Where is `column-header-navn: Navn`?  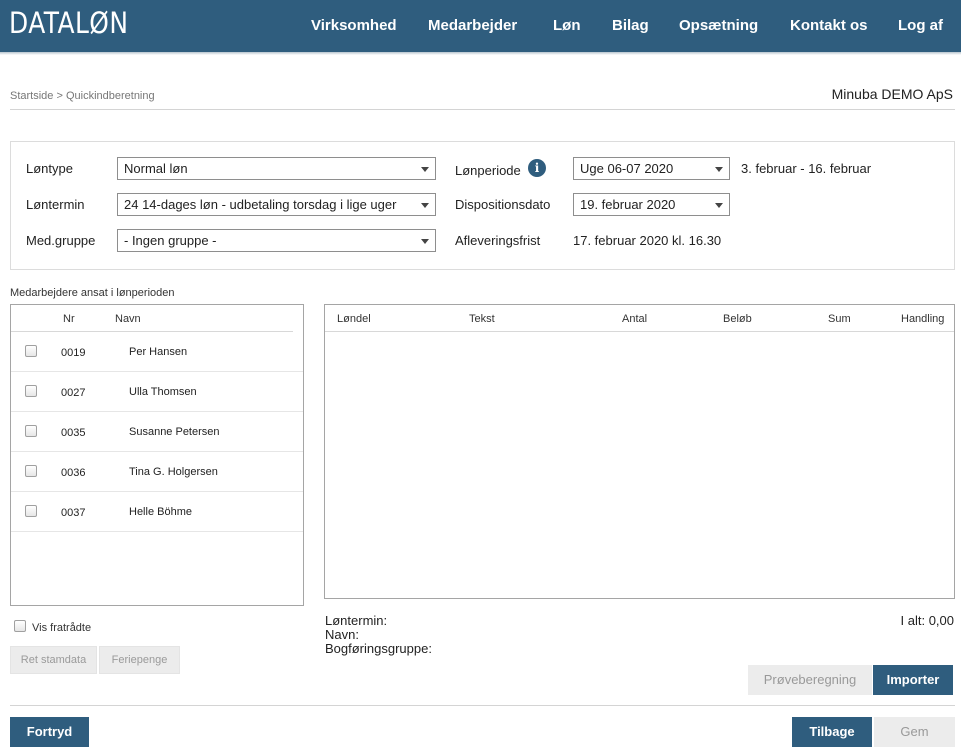
column-header-navn: Navn is located at coordinates (128, 319).